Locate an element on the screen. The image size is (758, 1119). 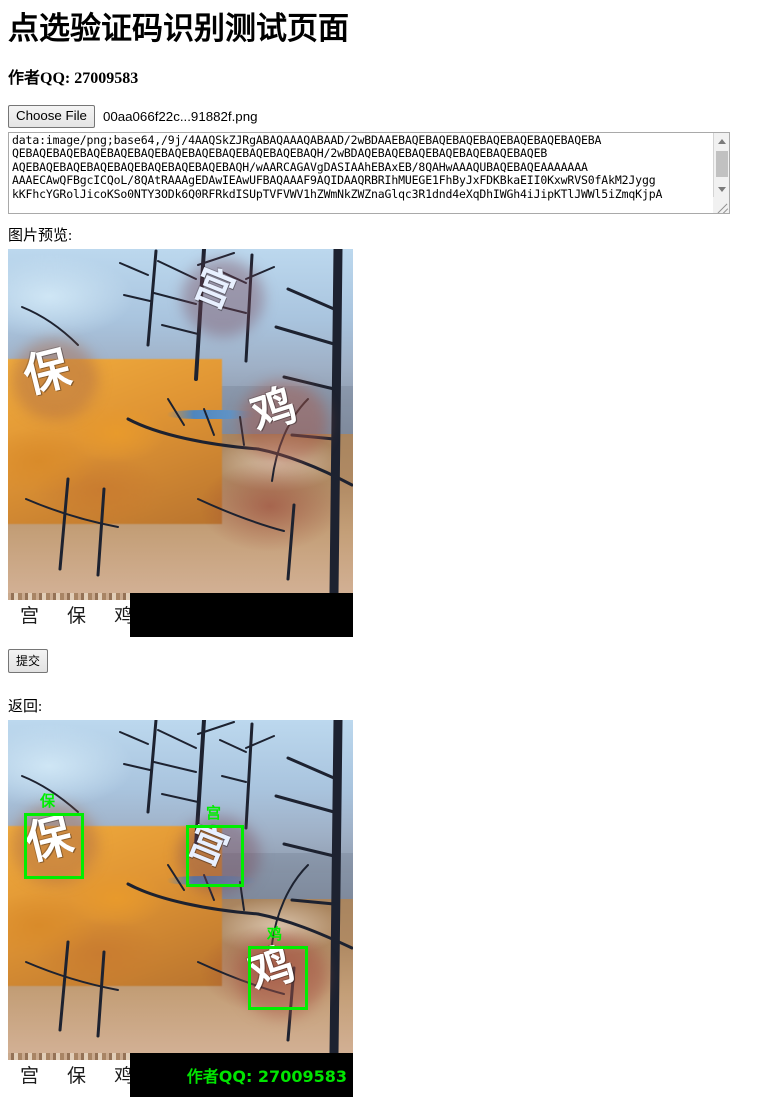
choose-file-button: Choose File is located at coordinates (51, 117).